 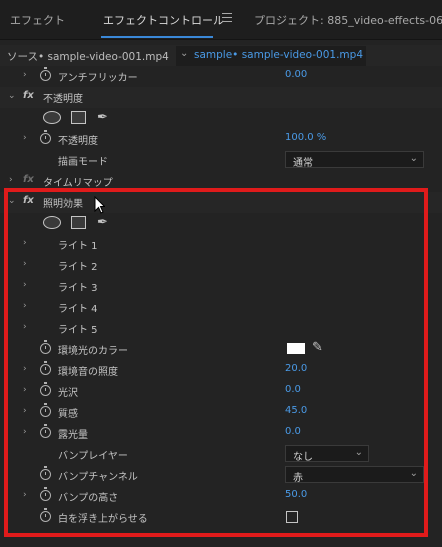 I want to click on row-white-raise: 白を浮き上がらせる, so click(x=221, y=517).